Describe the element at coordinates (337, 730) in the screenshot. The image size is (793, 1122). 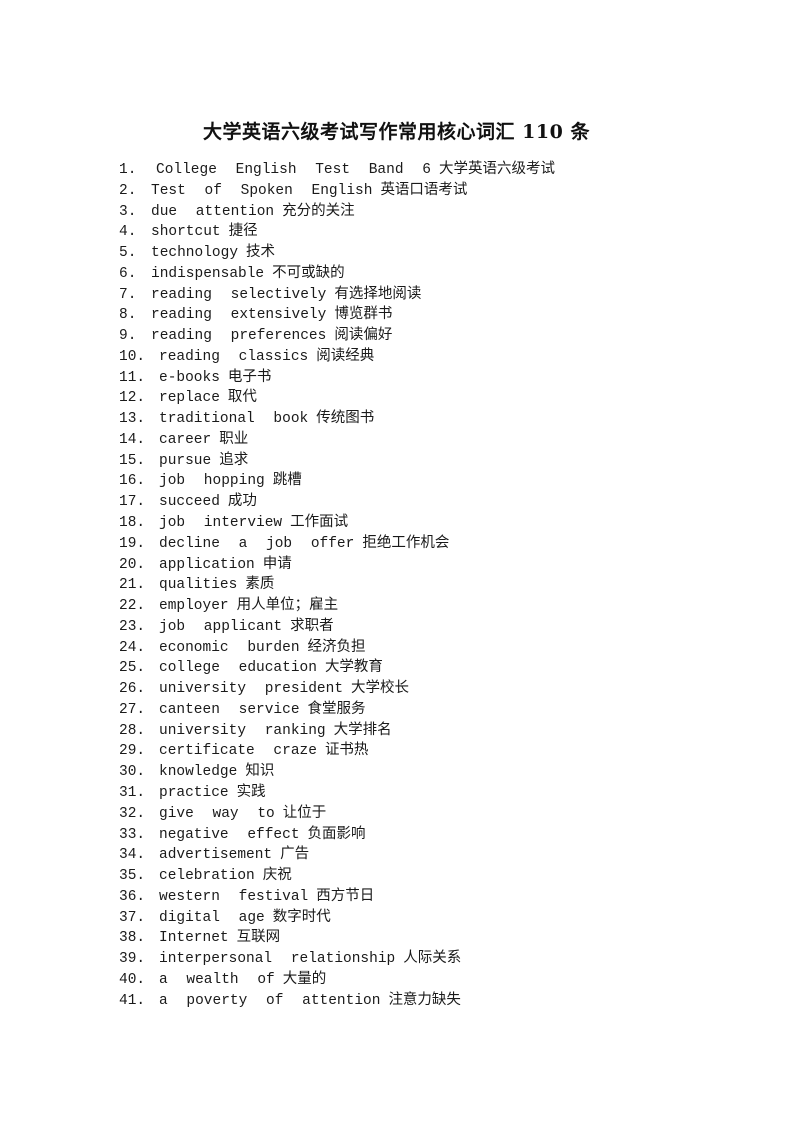
I see `vocab-item: 28. university ranking 大学排名` at that location.